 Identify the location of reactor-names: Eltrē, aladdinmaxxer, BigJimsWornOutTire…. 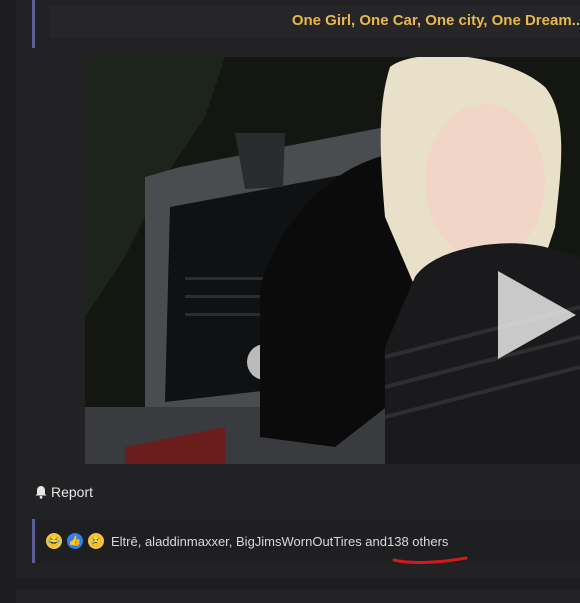
(249, 541).